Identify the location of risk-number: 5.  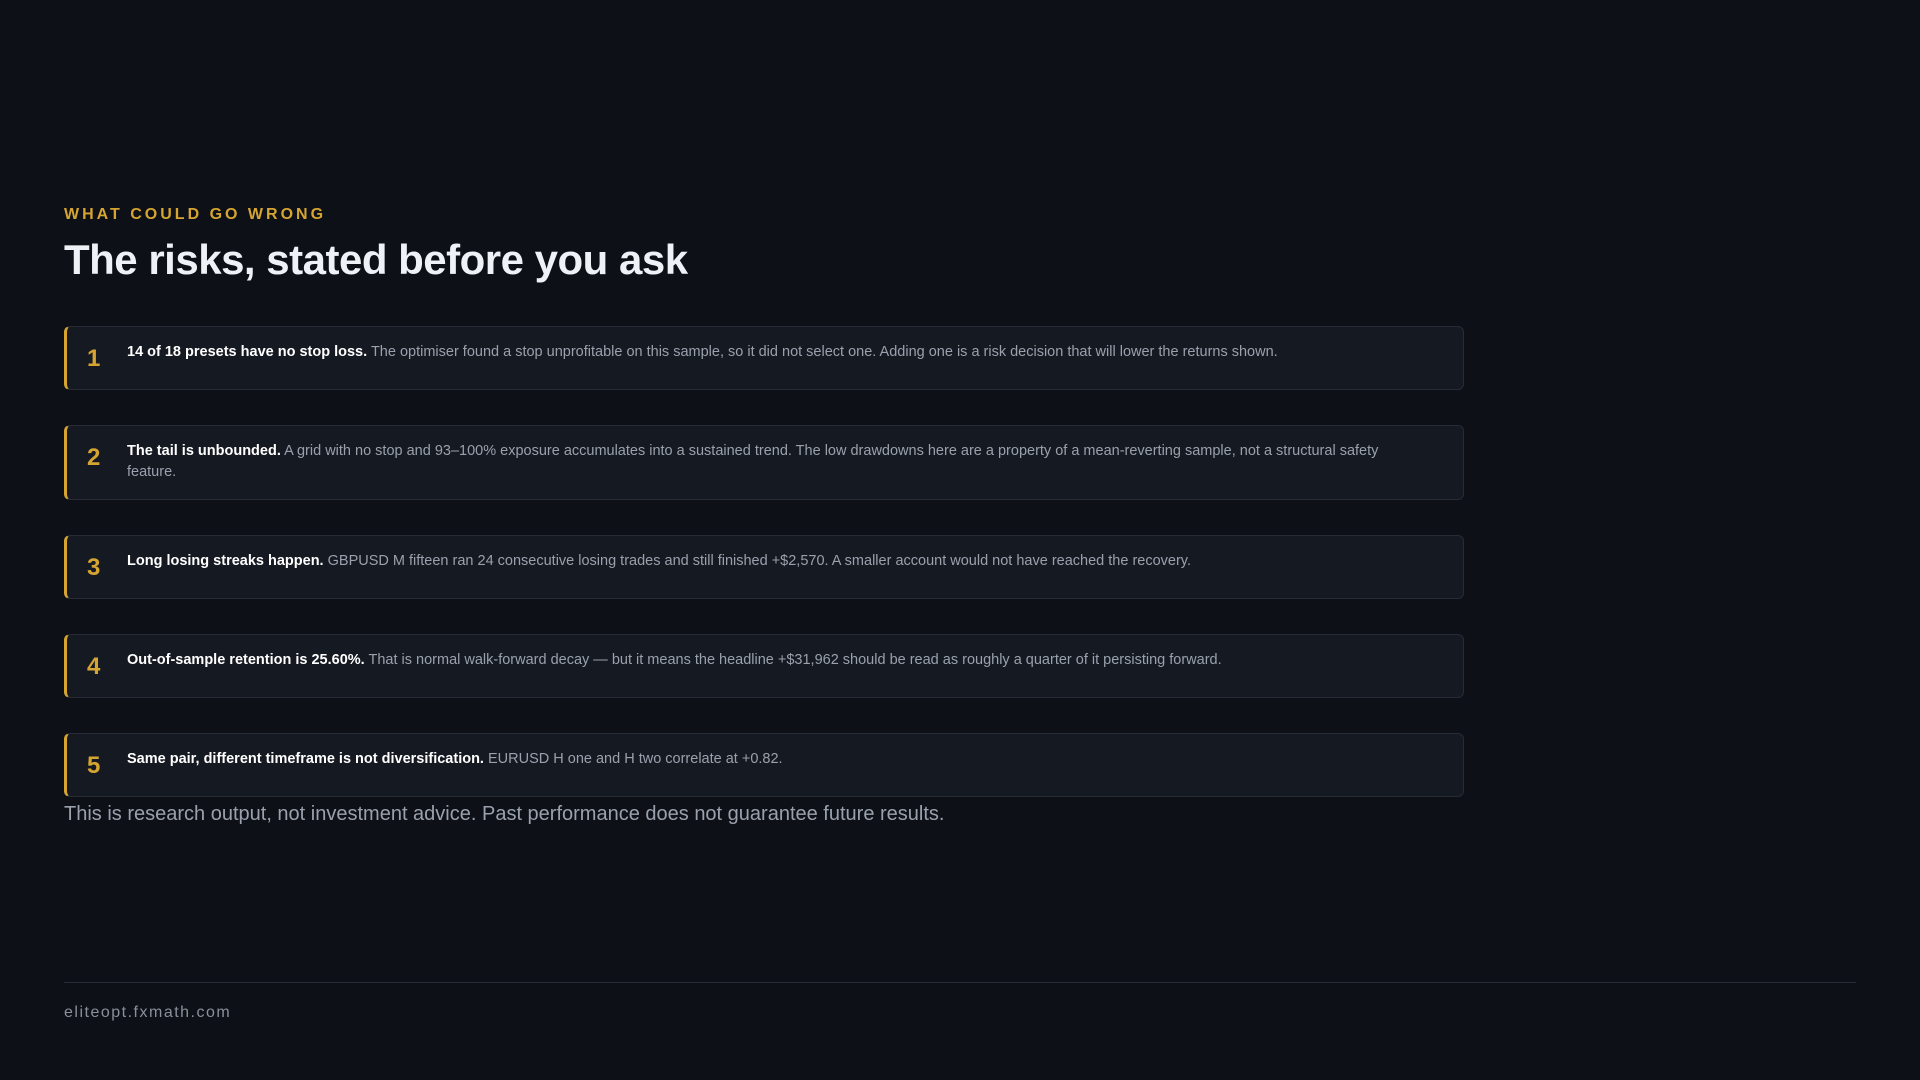
(94, 765).